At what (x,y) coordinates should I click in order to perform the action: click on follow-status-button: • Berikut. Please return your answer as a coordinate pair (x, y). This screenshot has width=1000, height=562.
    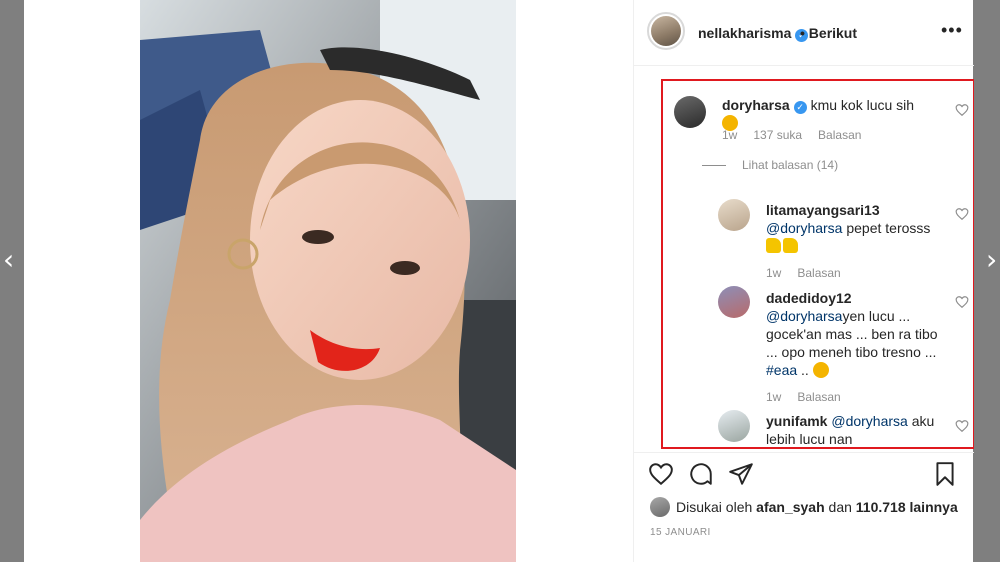
    Looking at the image, I should click on (828, 33).